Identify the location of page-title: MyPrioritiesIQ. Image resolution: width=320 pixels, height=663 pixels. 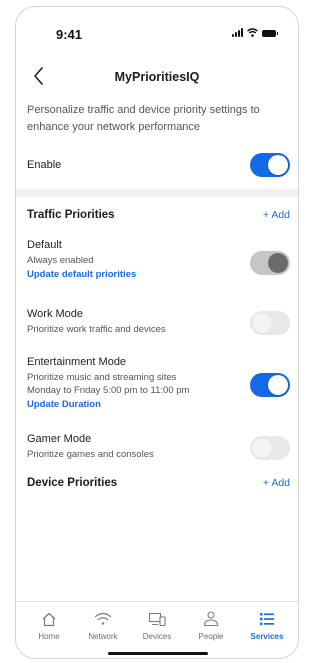
(157, 77).